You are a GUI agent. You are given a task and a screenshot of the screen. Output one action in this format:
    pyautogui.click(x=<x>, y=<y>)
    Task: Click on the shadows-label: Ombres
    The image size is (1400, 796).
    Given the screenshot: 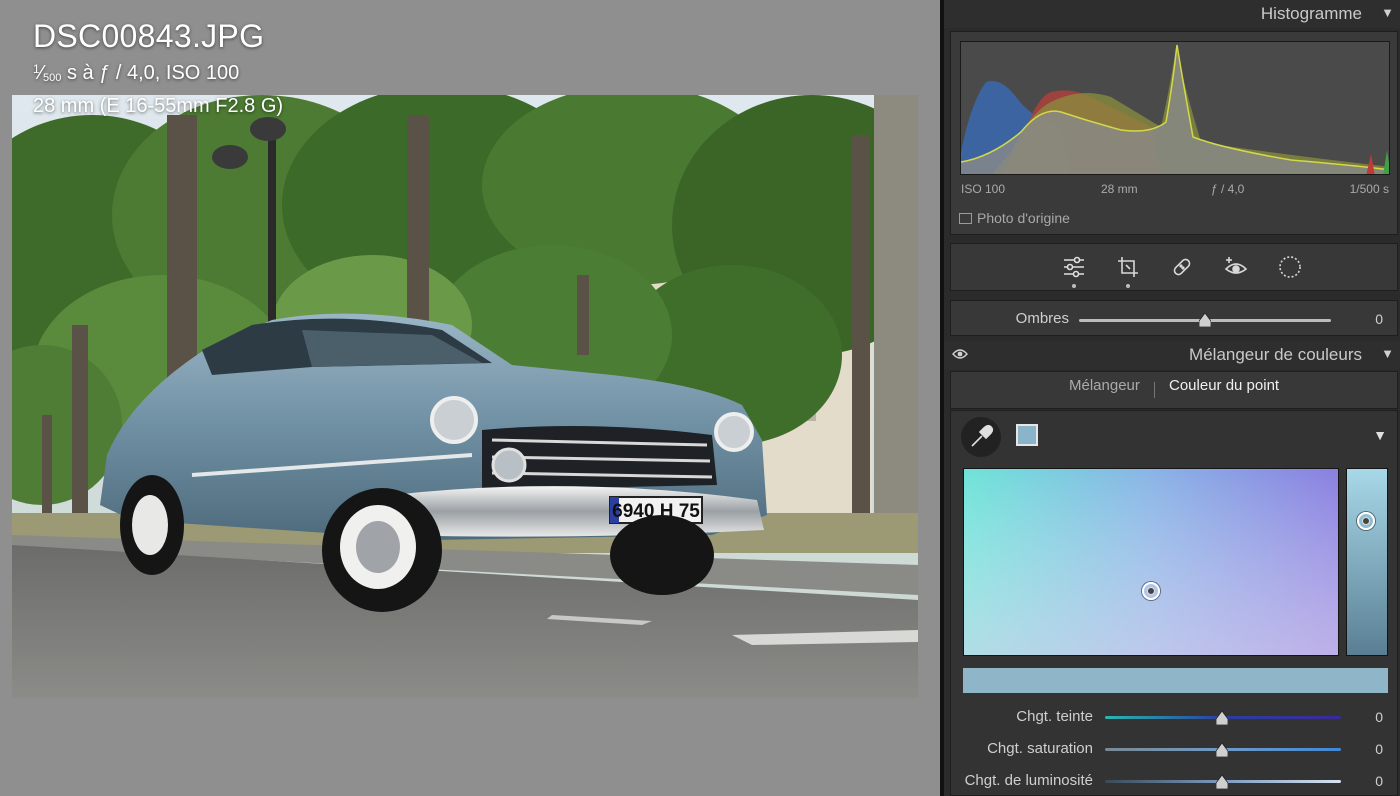 What is the action you would take?
    pyautogui.click(x=1042, y=318)
    